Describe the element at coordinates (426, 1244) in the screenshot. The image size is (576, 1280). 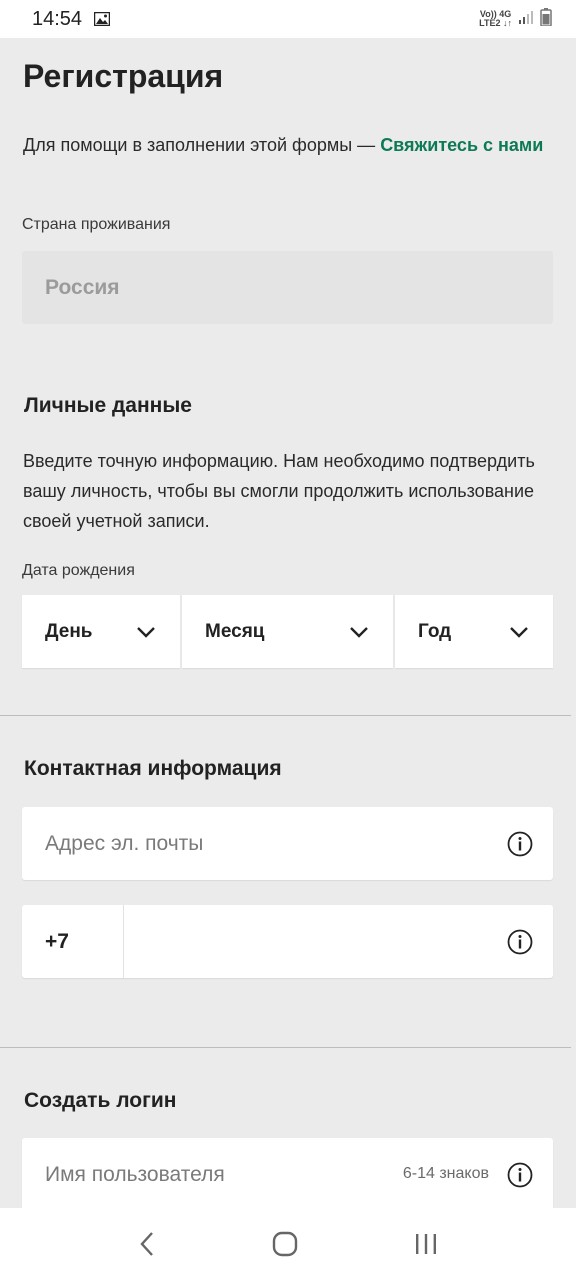
I see `nav-recents-icon` at that location.